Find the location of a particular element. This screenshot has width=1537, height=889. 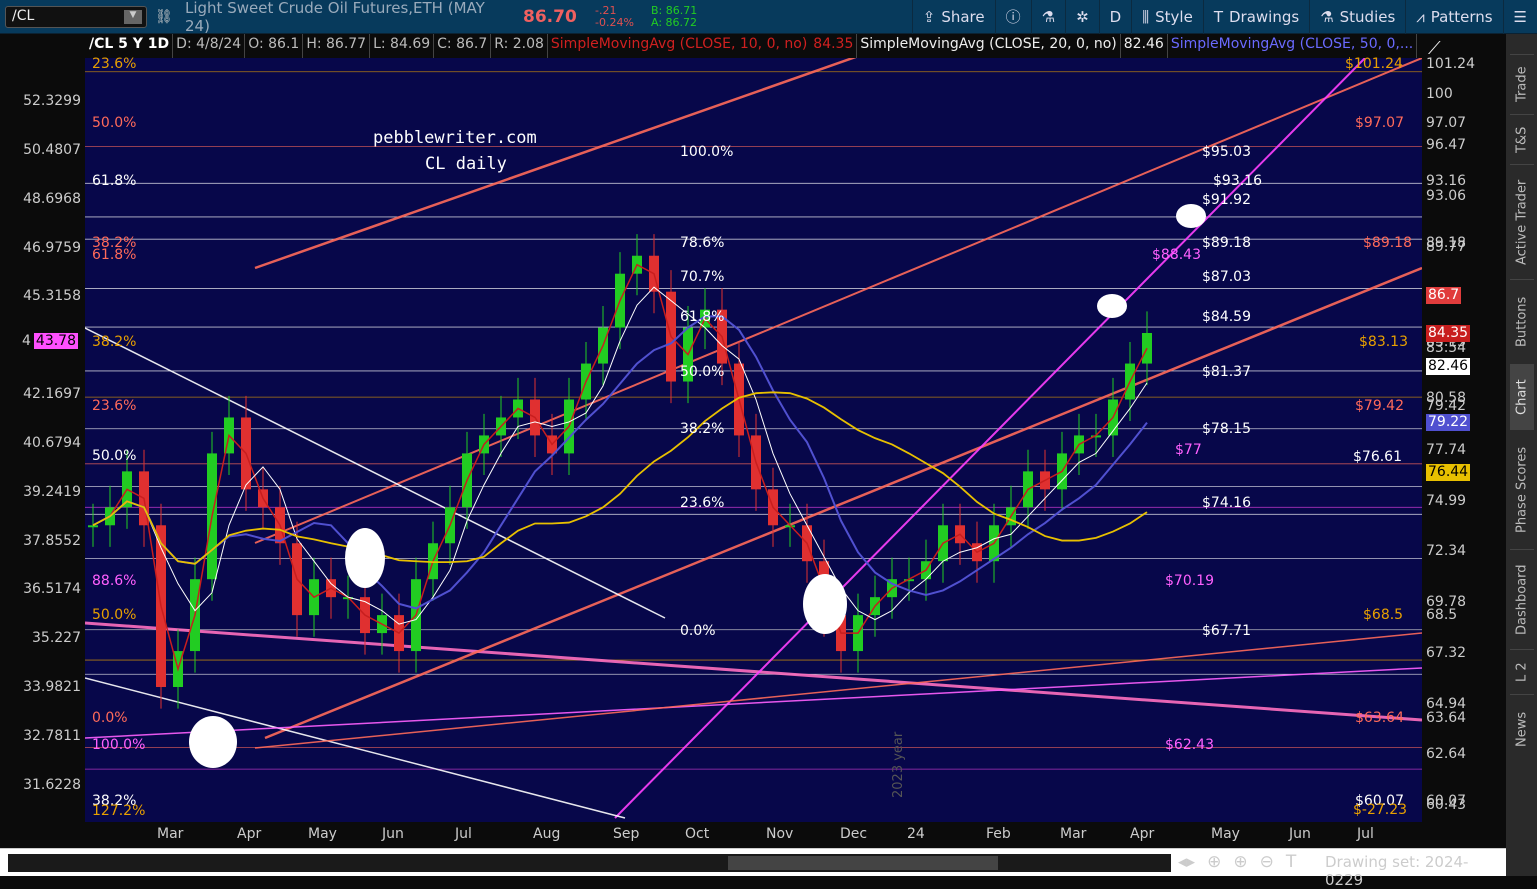

ohlc-open: O: 86.1 is located at coordinates (274, 46).